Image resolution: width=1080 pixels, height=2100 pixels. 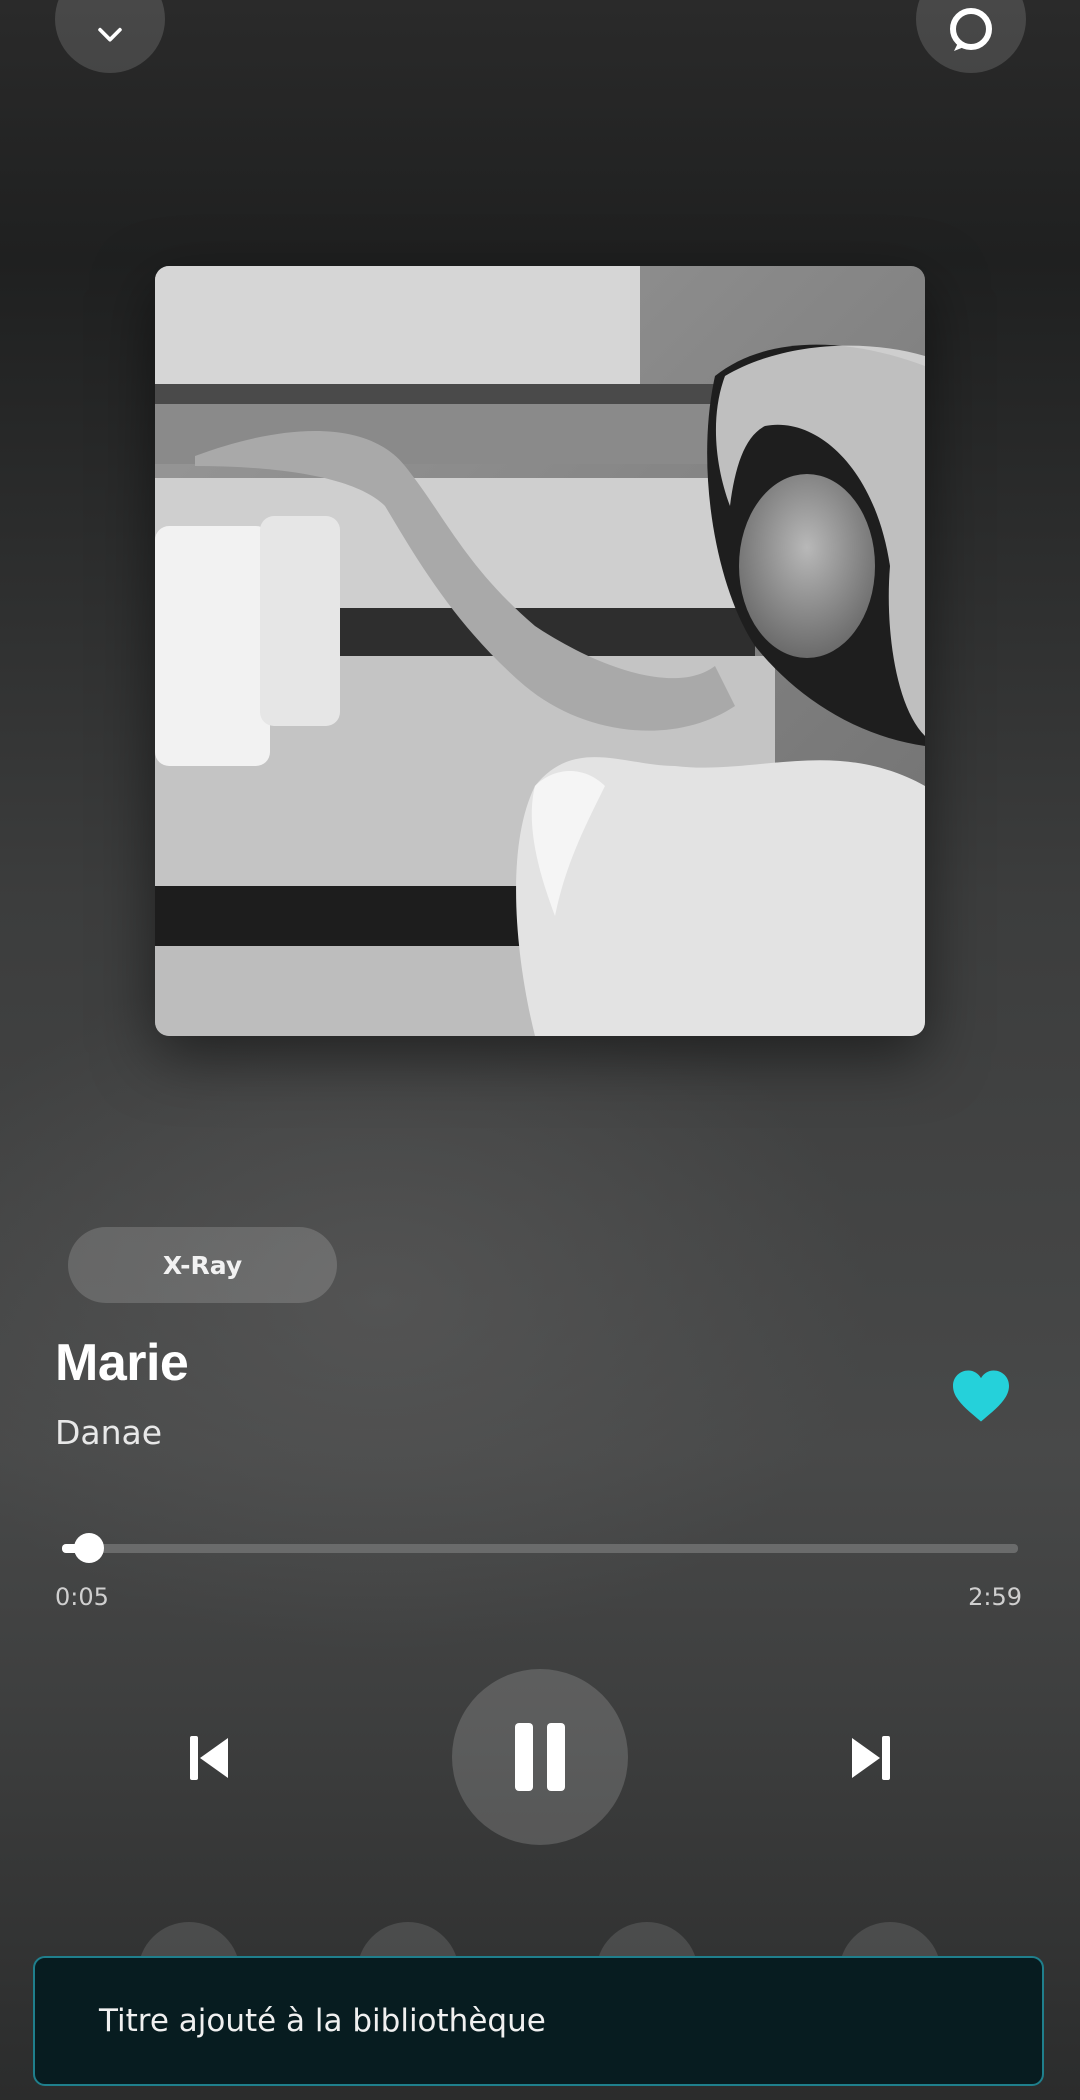 I want to click on skip-previous-icon, so click(x=209, y=1758).